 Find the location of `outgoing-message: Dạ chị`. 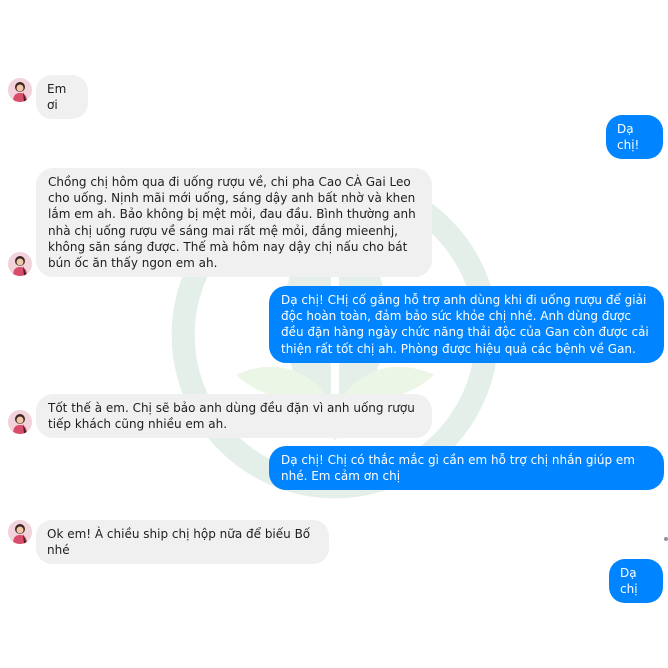

outgoing-message: Dạ chị is located at coordinates (636, 581).